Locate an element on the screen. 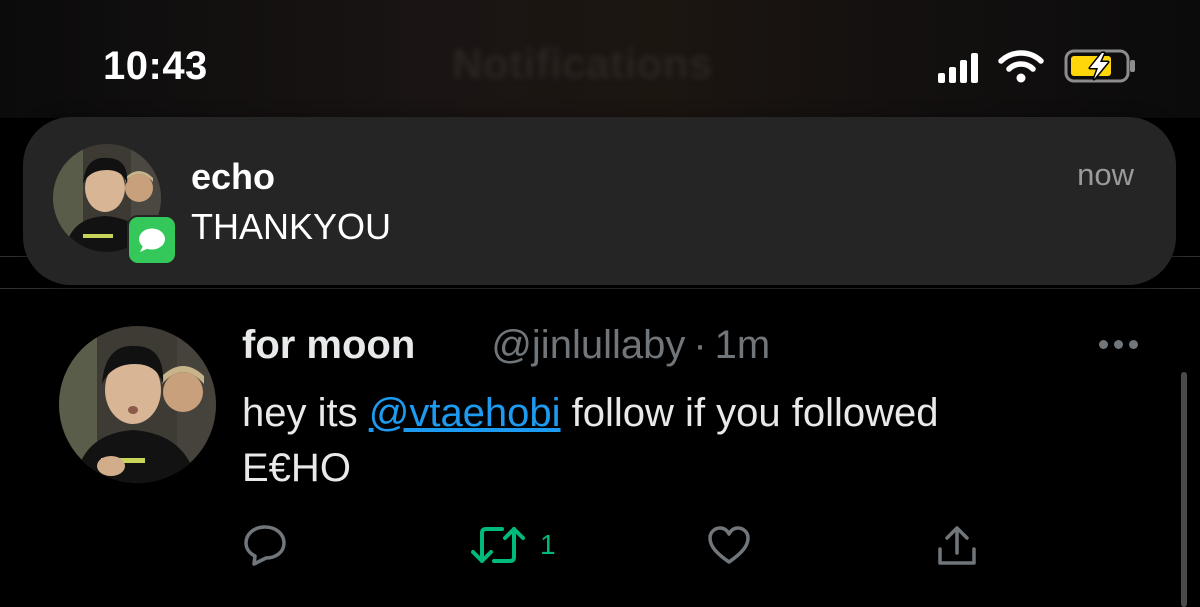  notification-sender: echo is located at coordinates (253, 176).